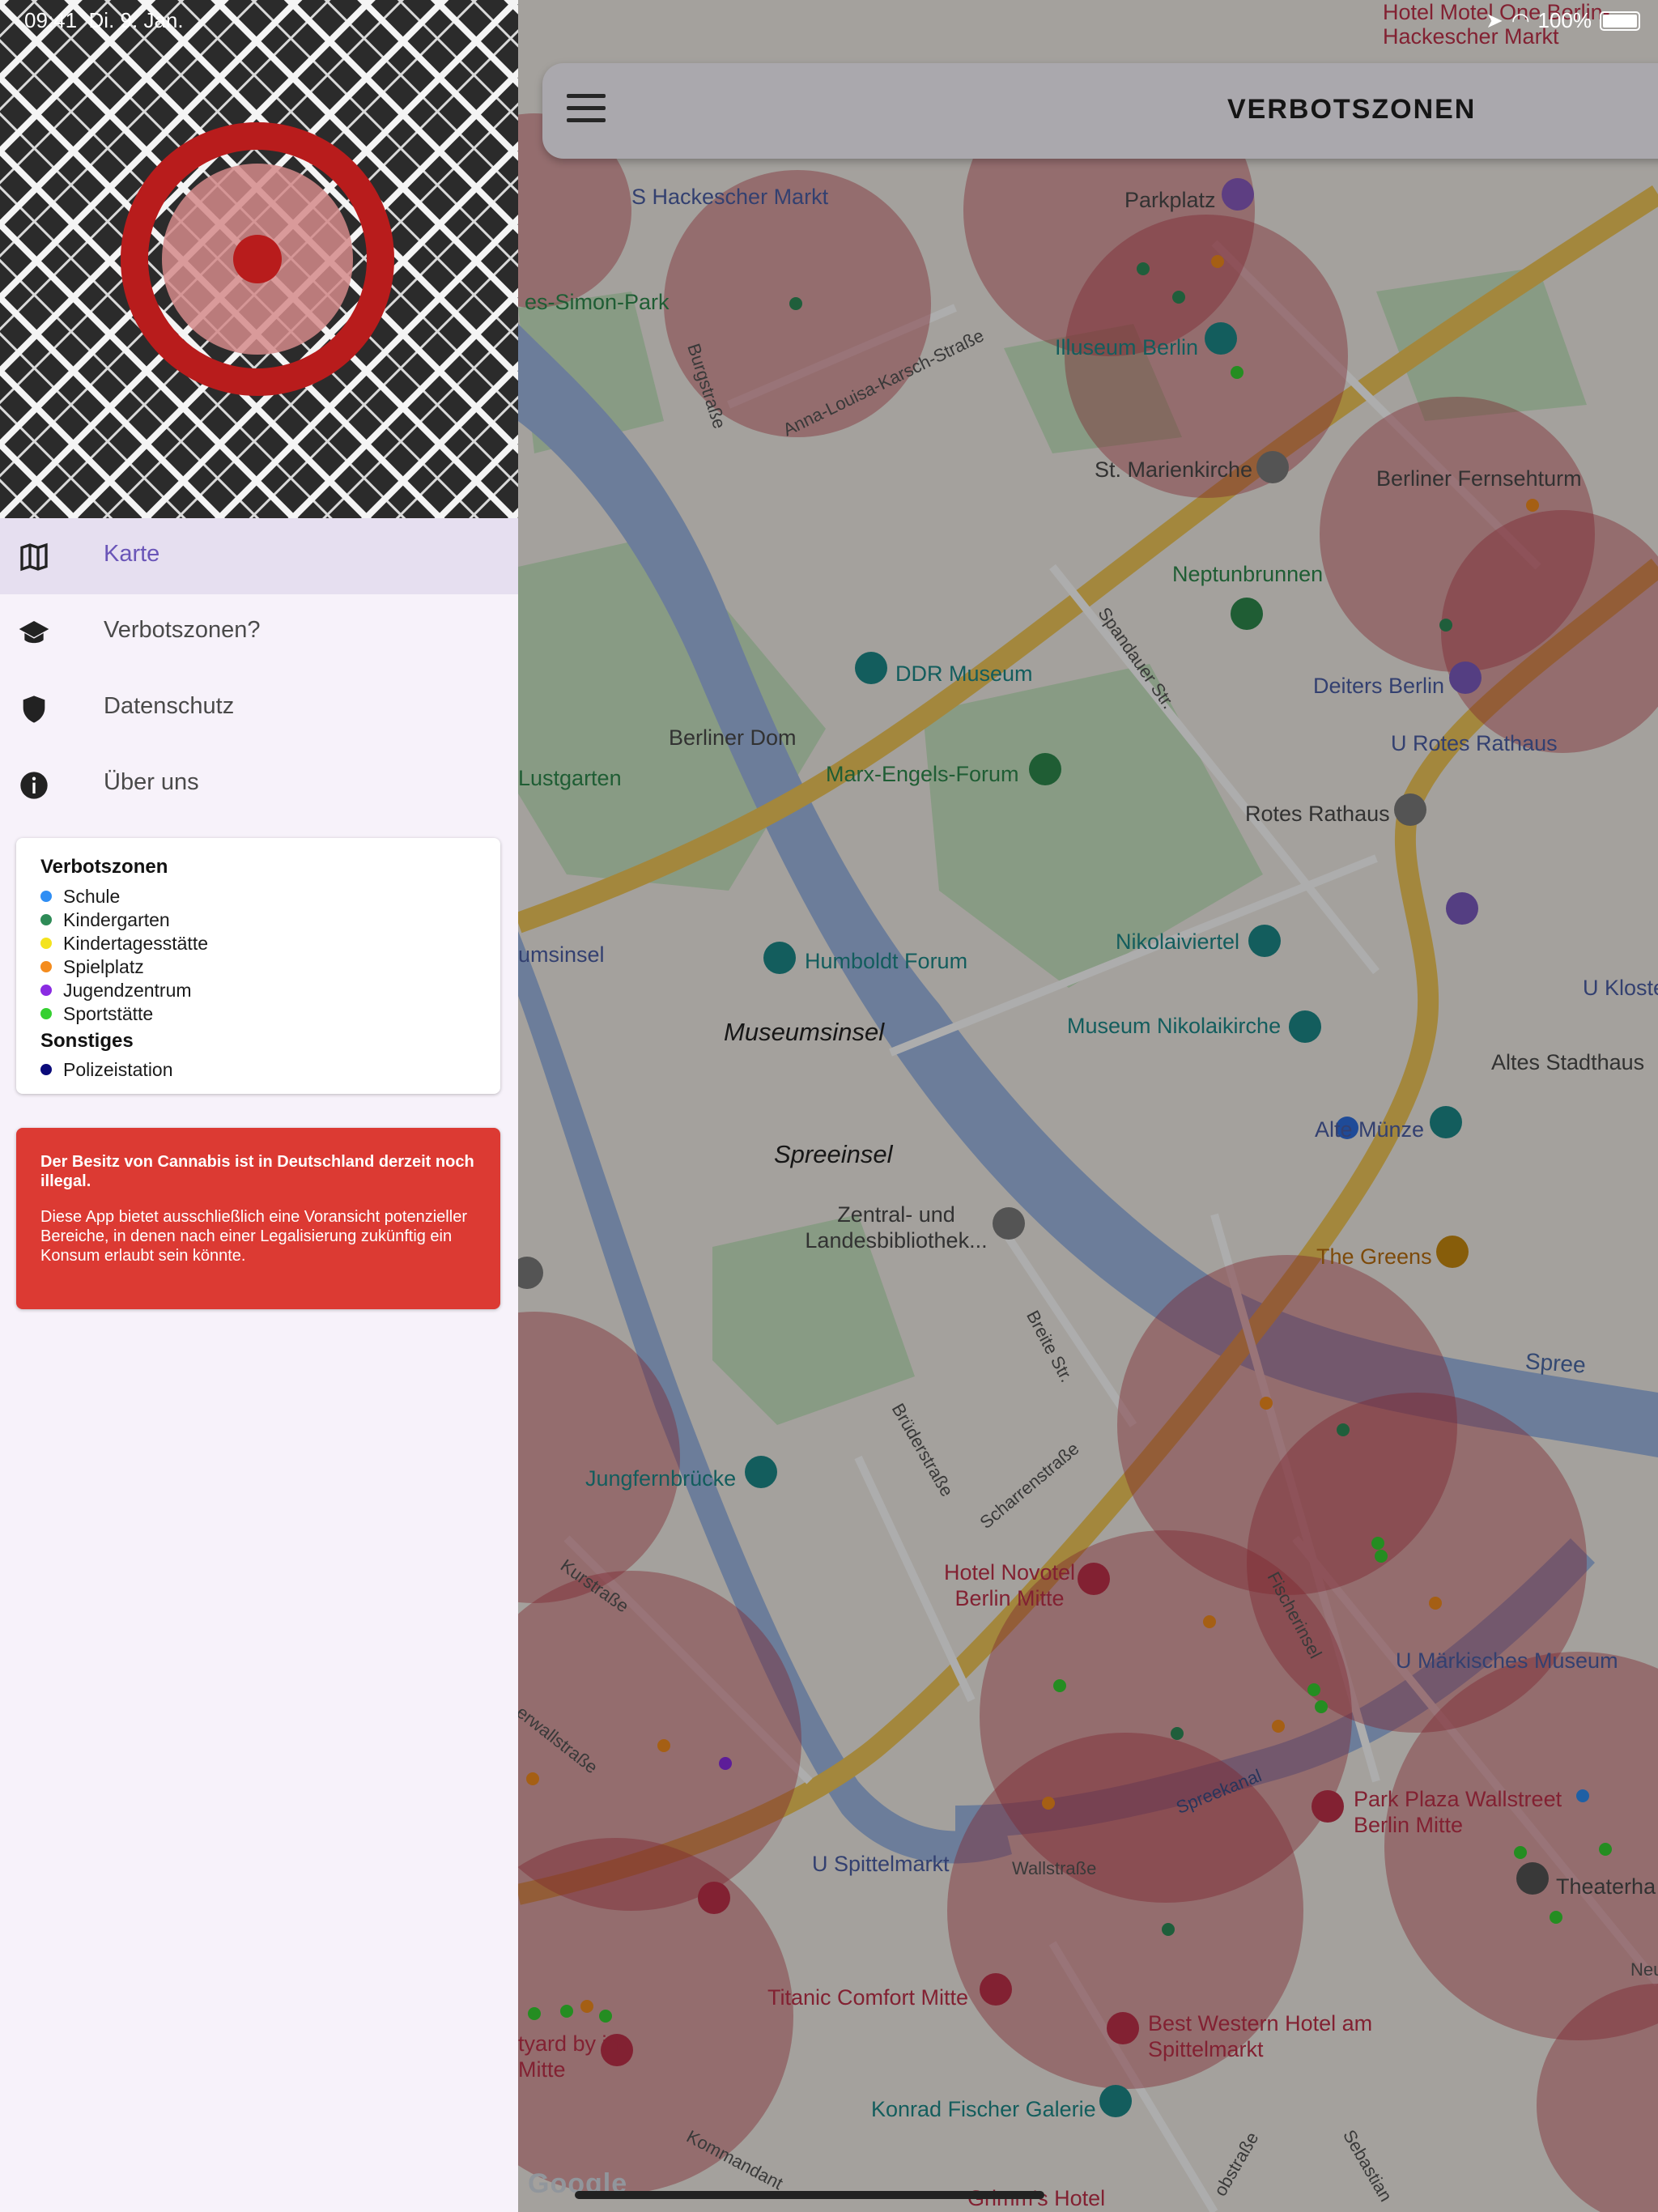  What do you see at coordinates (104, 867) in the screenshot?
I see `legend-heading: Verbotszonen` at bounding box center [104, 867].